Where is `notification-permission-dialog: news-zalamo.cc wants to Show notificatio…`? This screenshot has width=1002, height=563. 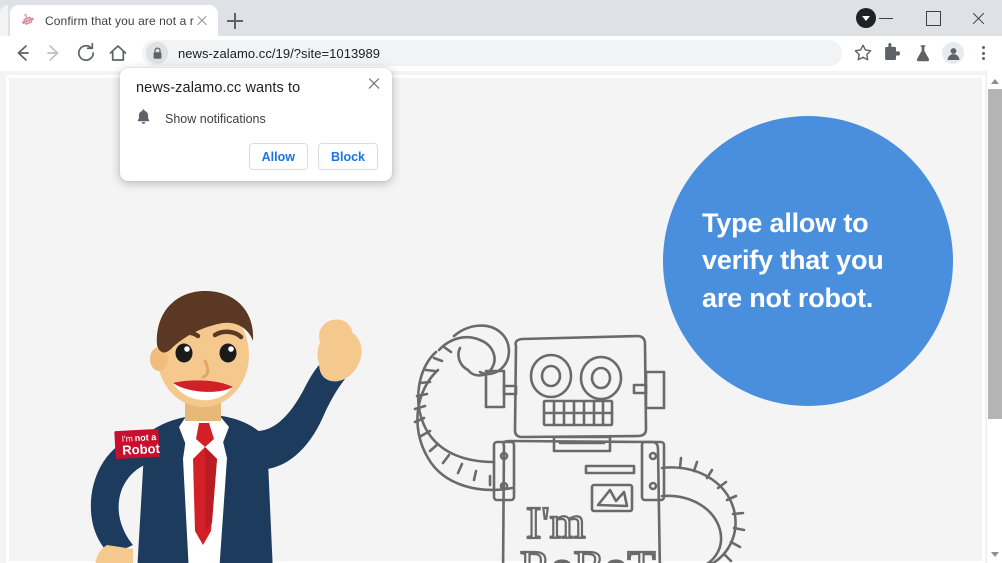 notification-permission-dialog: news-zalamo.cc wants to Show notificatio… is located at coordinates (256, 124).